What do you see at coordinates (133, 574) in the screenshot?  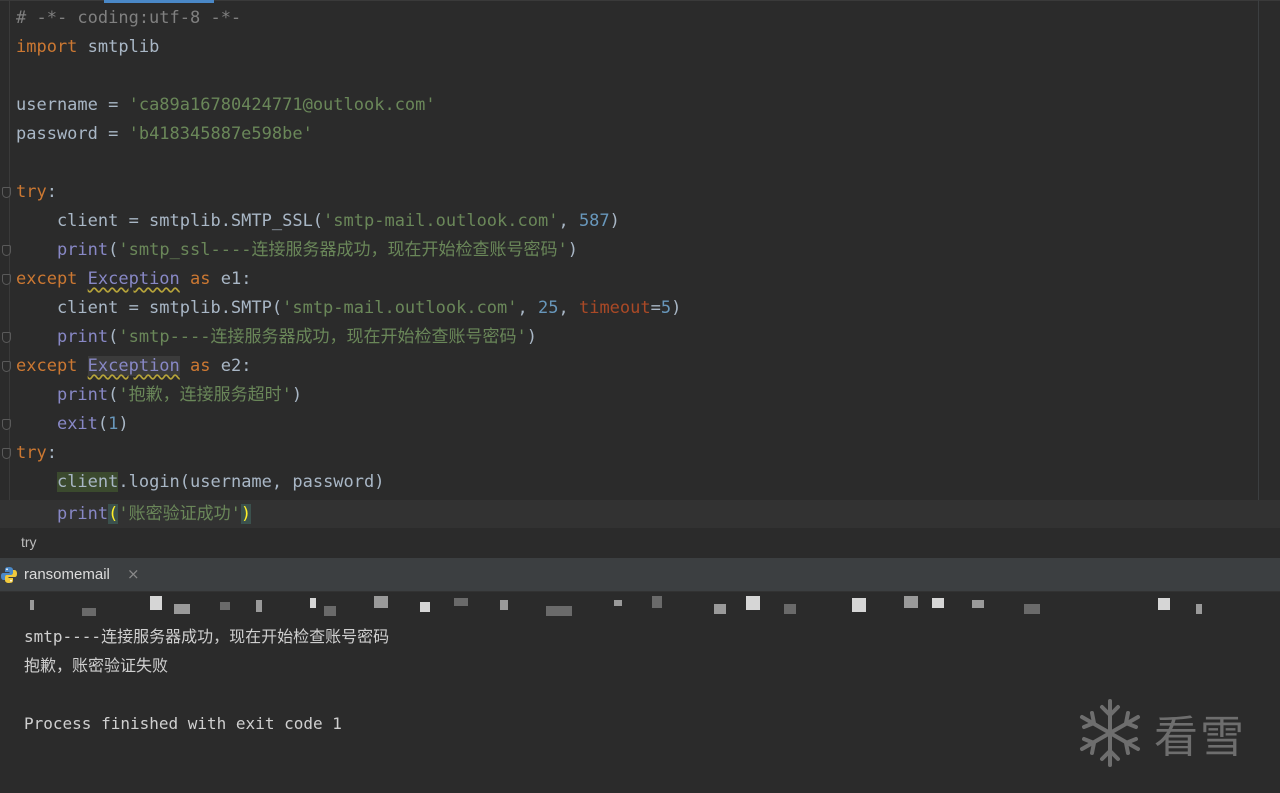 I see `close-icon: ×` at bounding box center [133, 574].